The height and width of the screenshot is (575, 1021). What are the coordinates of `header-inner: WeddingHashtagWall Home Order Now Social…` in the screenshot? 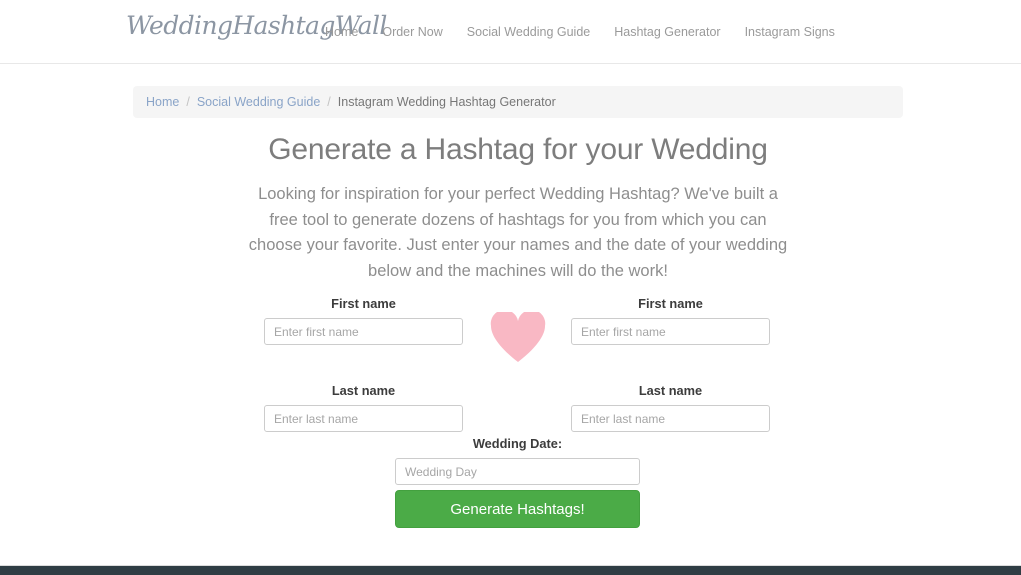 It's located at (510, 31).